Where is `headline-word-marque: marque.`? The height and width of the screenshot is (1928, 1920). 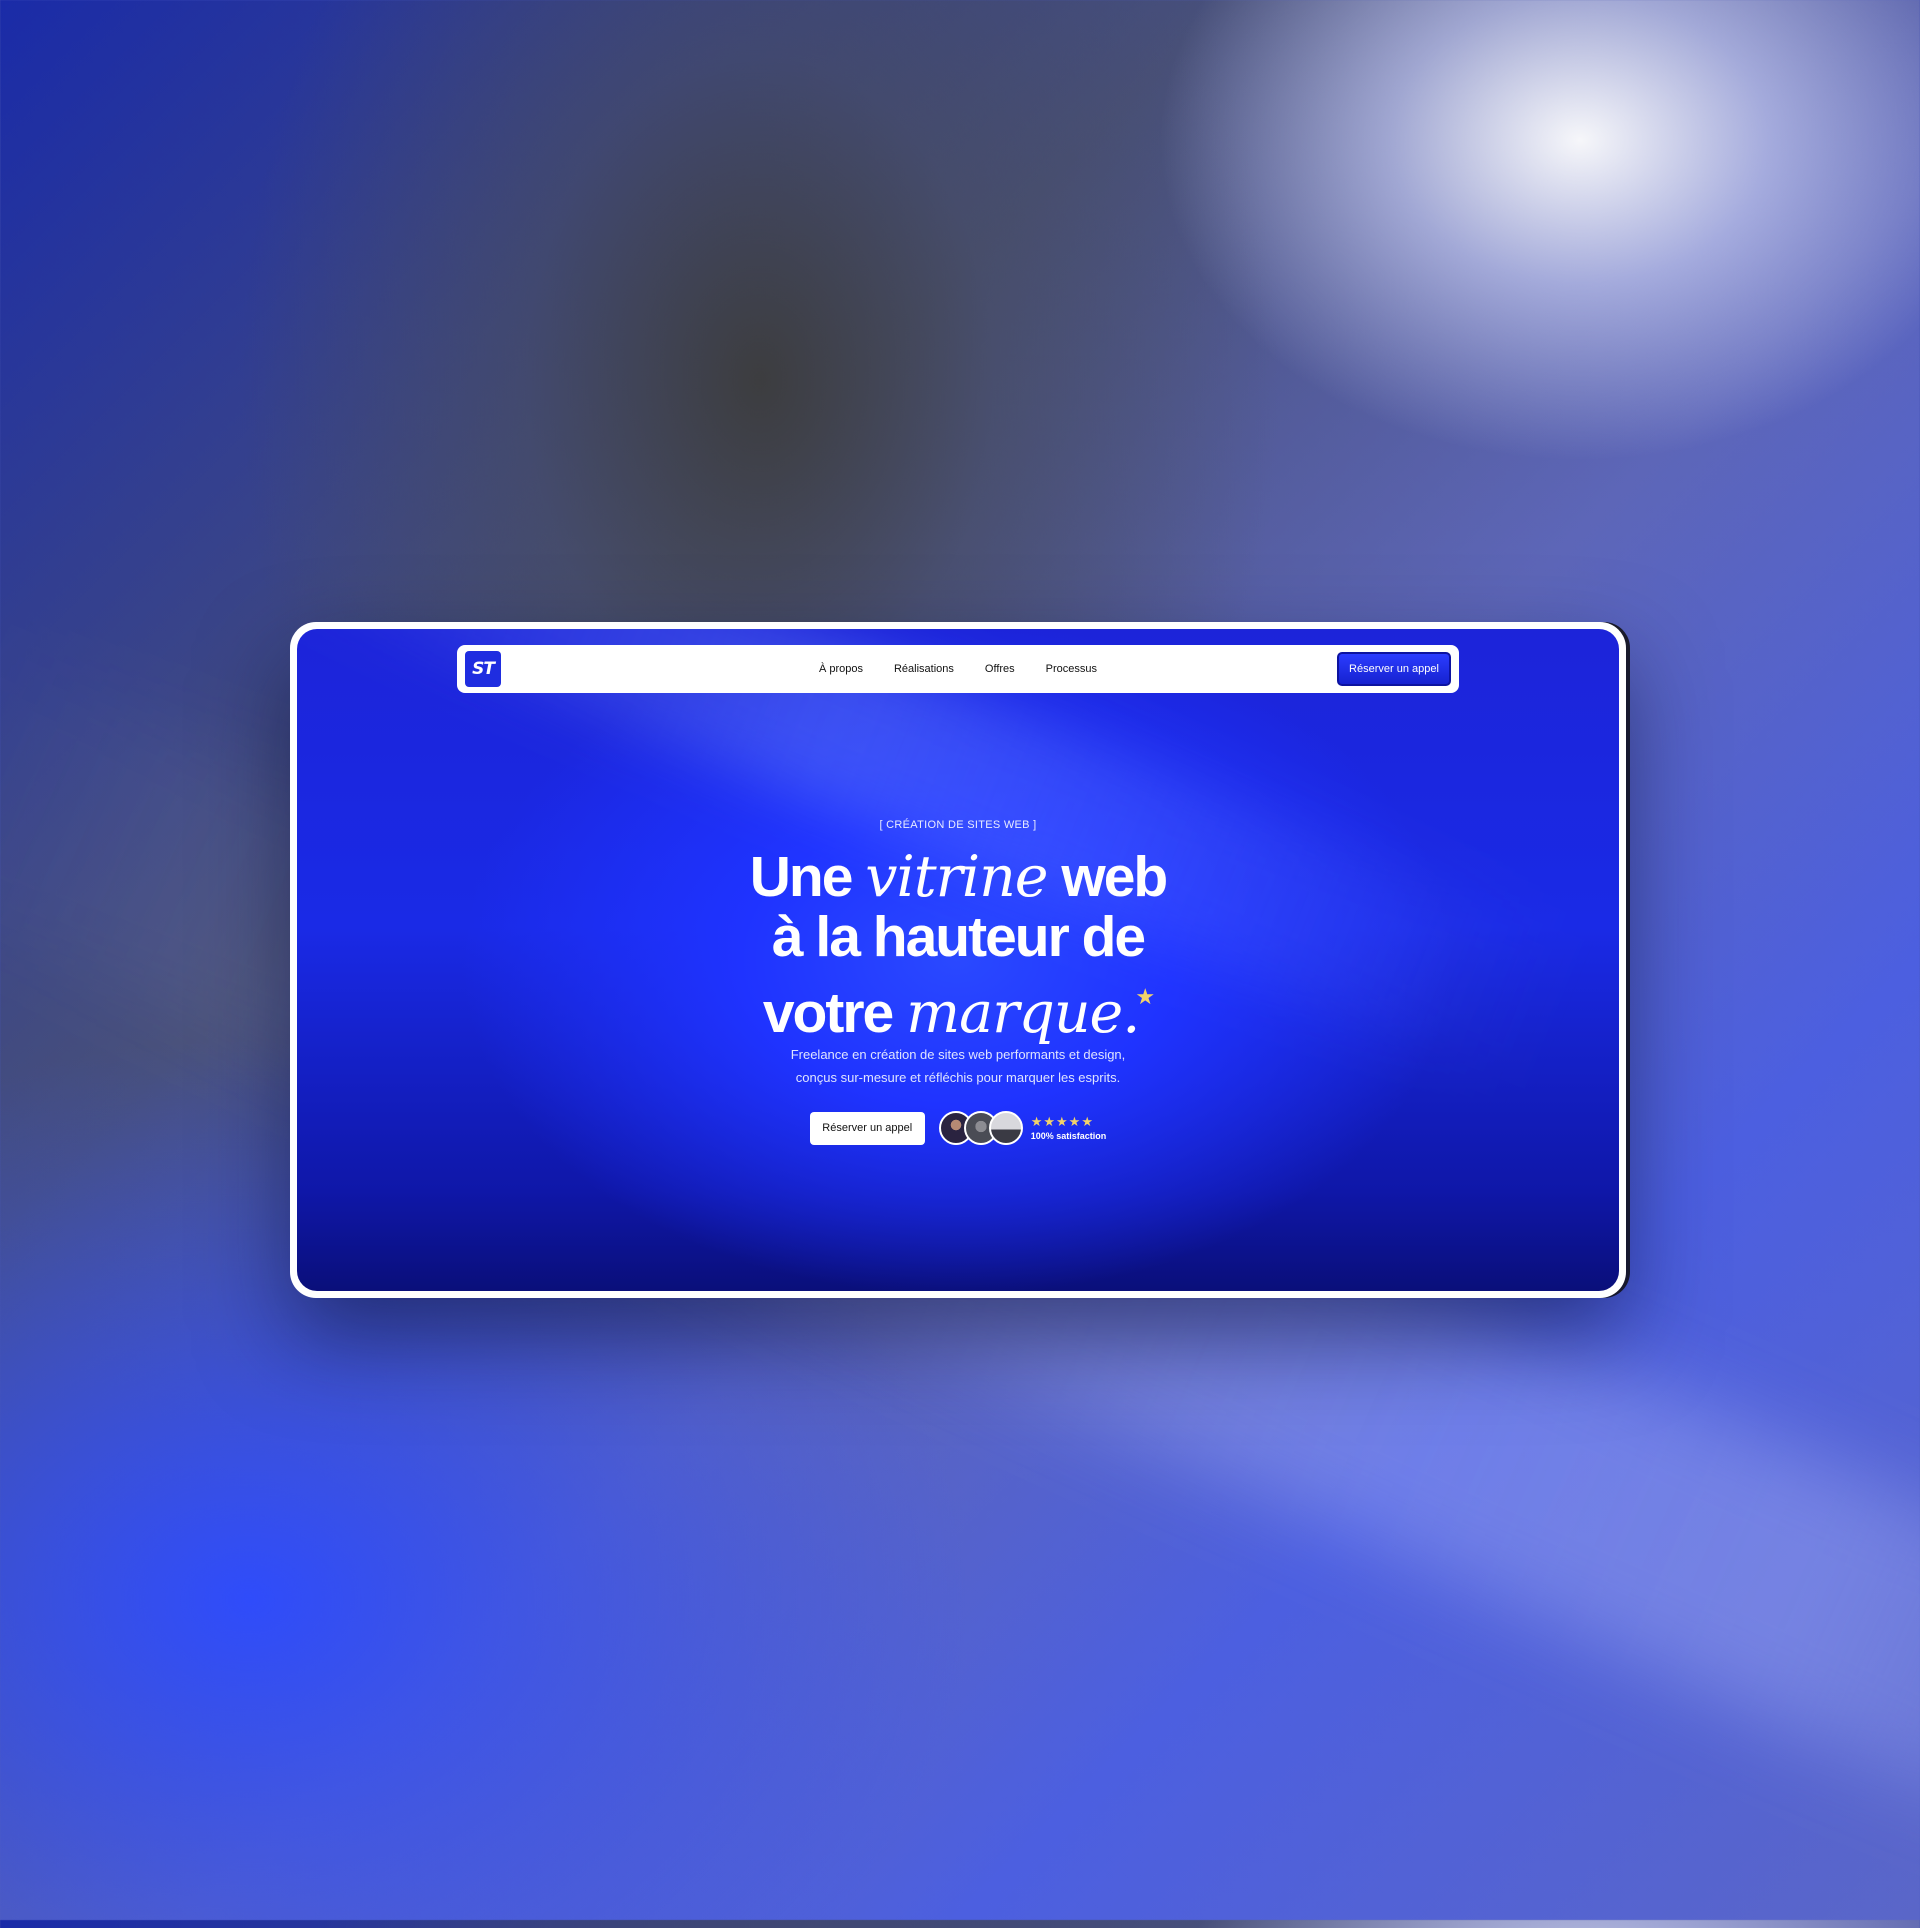 headline-word-marque: marque. is located at coordinates (1023, 1013).